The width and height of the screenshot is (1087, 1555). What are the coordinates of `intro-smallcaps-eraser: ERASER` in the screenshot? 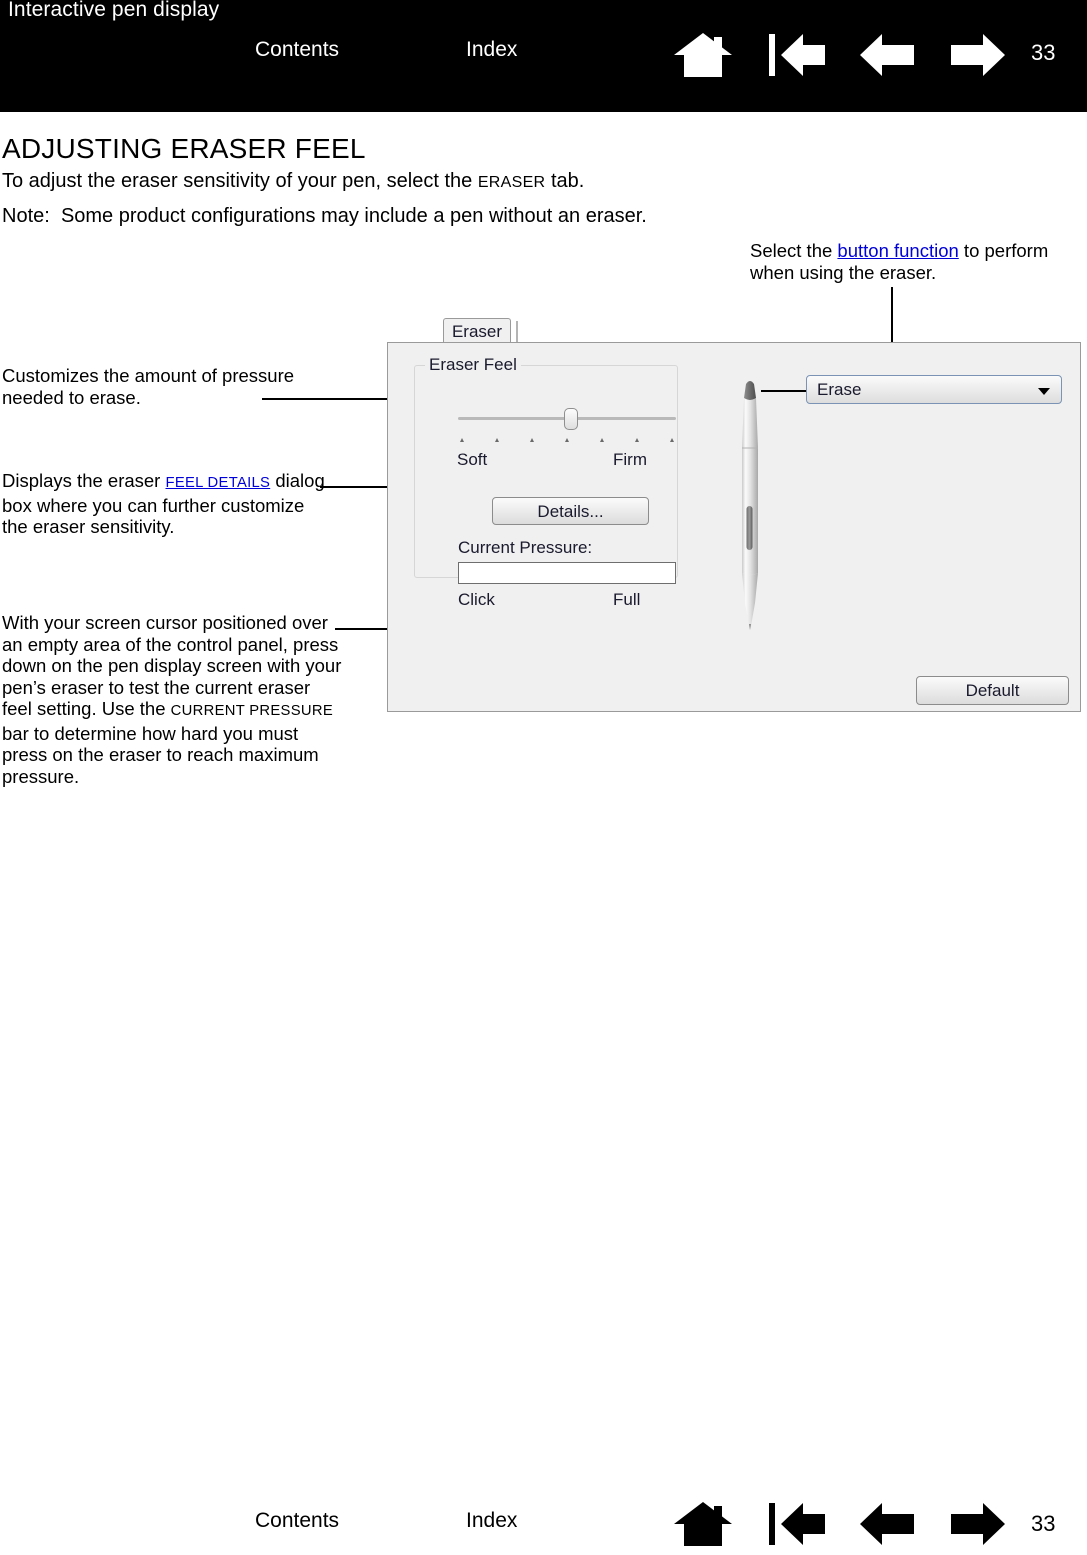 It's located at (511, 182).